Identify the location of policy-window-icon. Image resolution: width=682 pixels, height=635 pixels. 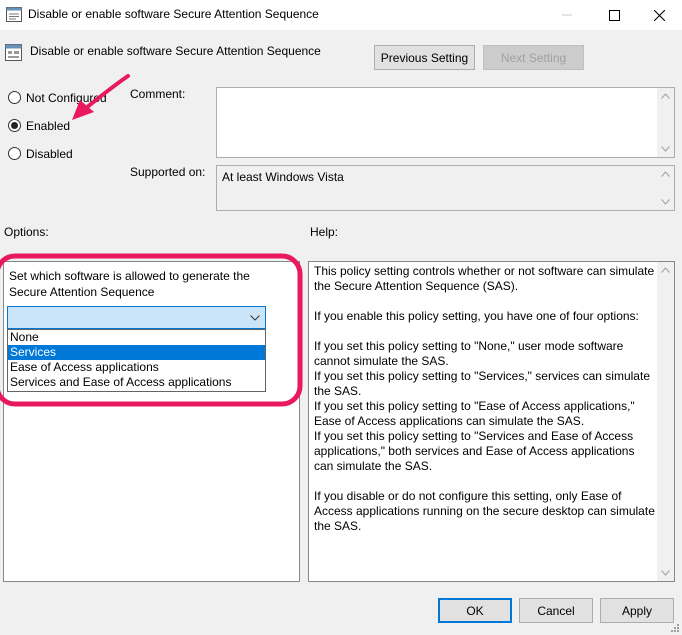
(14, 14).